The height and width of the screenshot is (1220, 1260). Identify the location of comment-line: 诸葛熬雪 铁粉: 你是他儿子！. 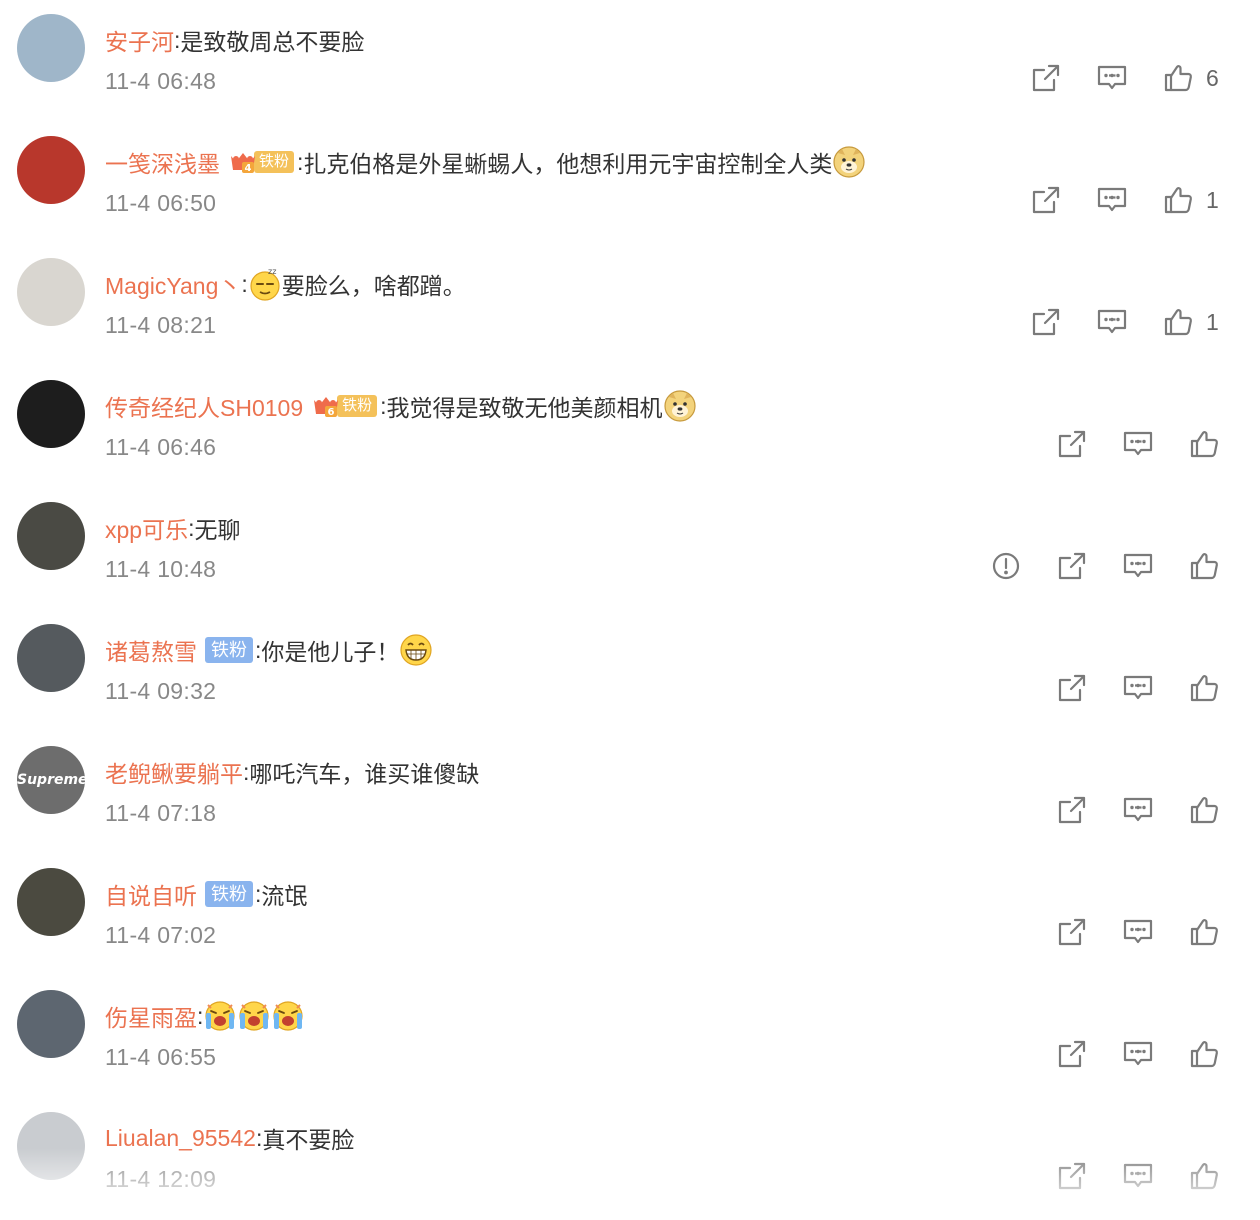
(269, 650).